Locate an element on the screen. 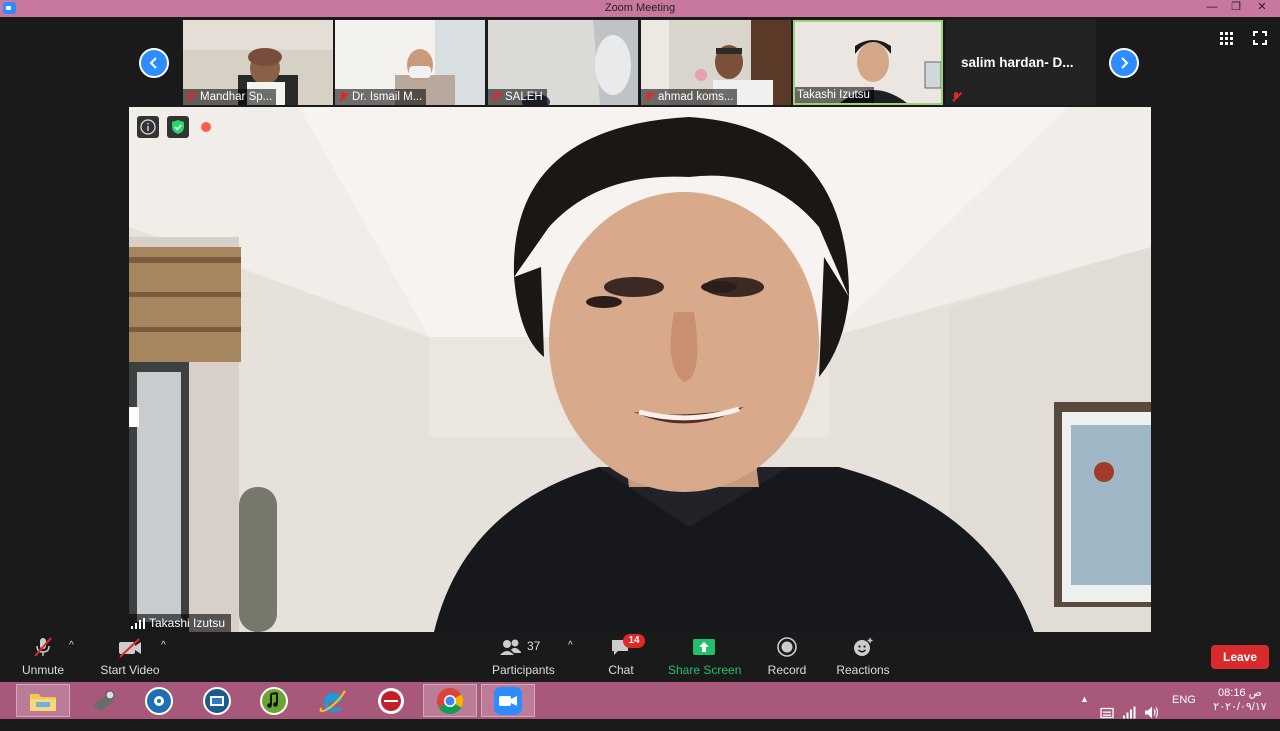  reactions-button: Reactions is located at coordinates (863, 656).